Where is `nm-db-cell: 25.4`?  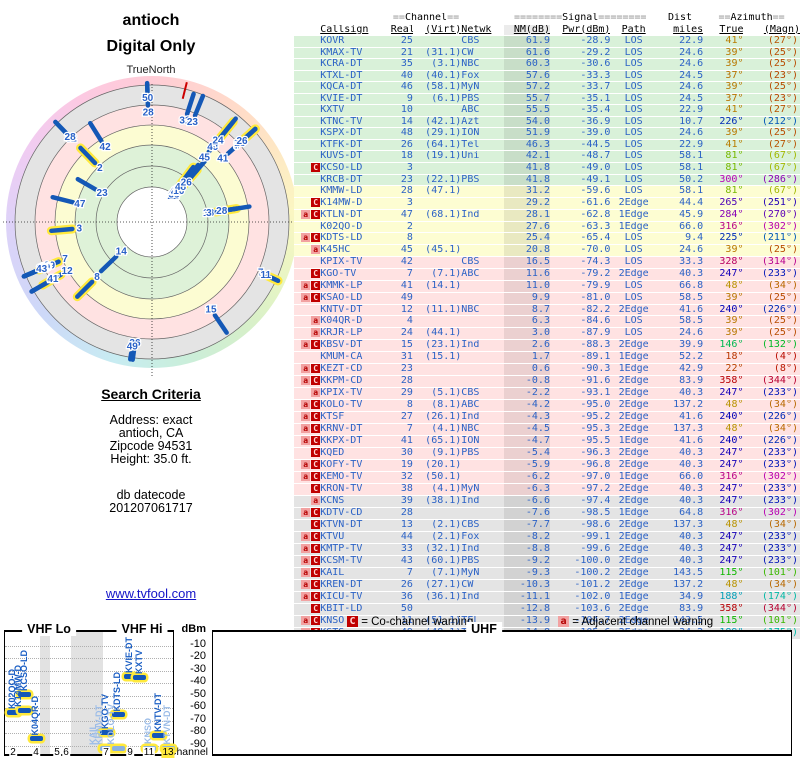 nm-db-cell: 25.4 is located at coordinates (526, 238).